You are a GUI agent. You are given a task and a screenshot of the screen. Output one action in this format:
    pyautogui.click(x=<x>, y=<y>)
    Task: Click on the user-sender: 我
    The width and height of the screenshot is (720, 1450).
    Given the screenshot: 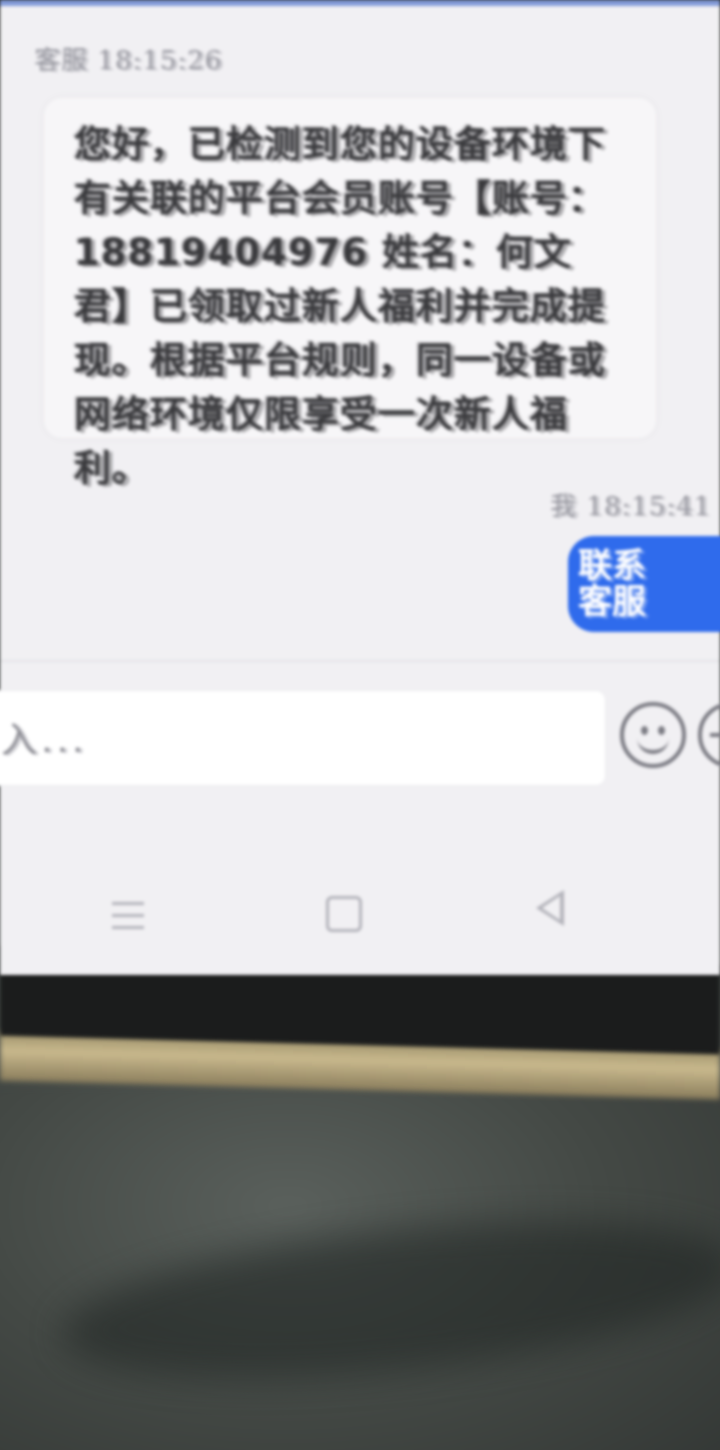 What is the action you would take?
    pyautogui.click(x=564, y=507)
    